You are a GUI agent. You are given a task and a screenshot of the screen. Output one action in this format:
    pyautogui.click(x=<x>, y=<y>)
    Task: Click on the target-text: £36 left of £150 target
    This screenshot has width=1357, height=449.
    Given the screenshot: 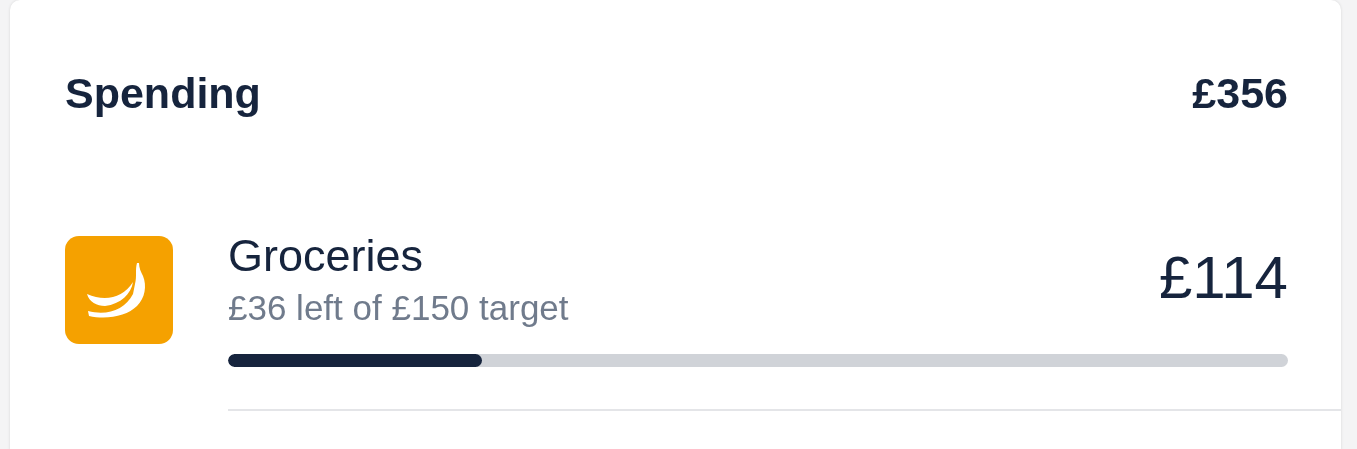 What is the action you would take?
    pyautogui.click(x=398, y=308)
    